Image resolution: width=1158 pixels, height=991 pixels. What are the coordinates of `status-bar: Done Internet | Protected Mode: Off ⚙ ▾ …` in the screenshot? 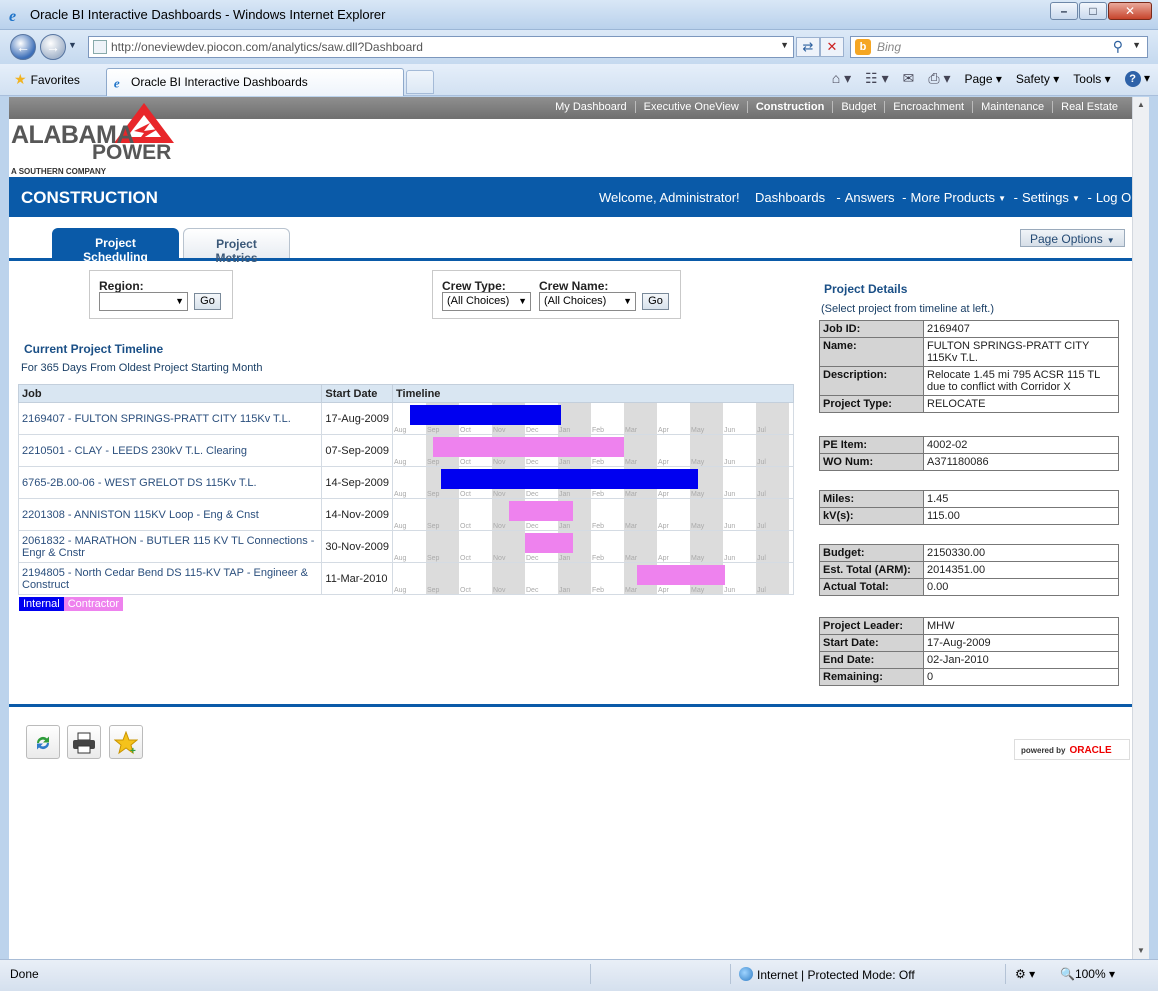 It's located at (579, 975).